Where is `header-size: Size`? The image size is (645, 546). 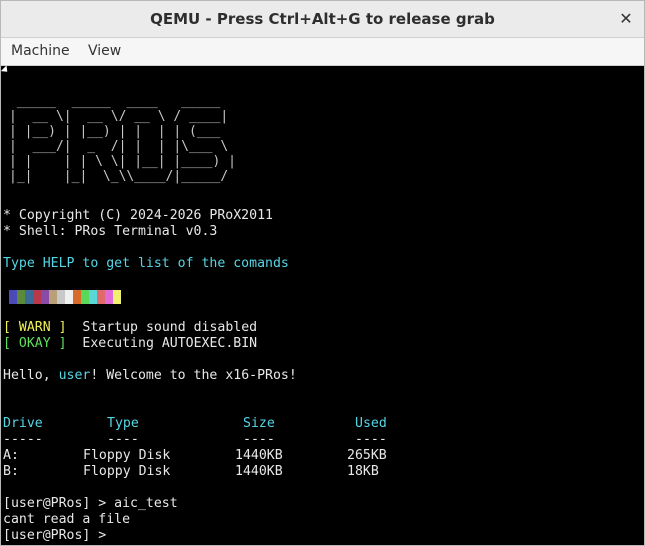
header-size: Size is located at coordinates (259, 423).